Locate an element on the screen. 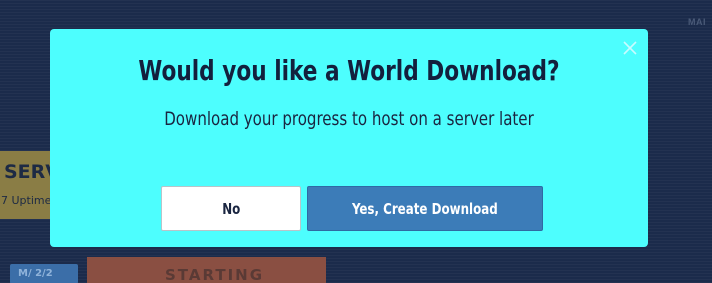 The height and width of the screenshot is (283, 712). nav-label: MAI is located at coordinates (697, 22).